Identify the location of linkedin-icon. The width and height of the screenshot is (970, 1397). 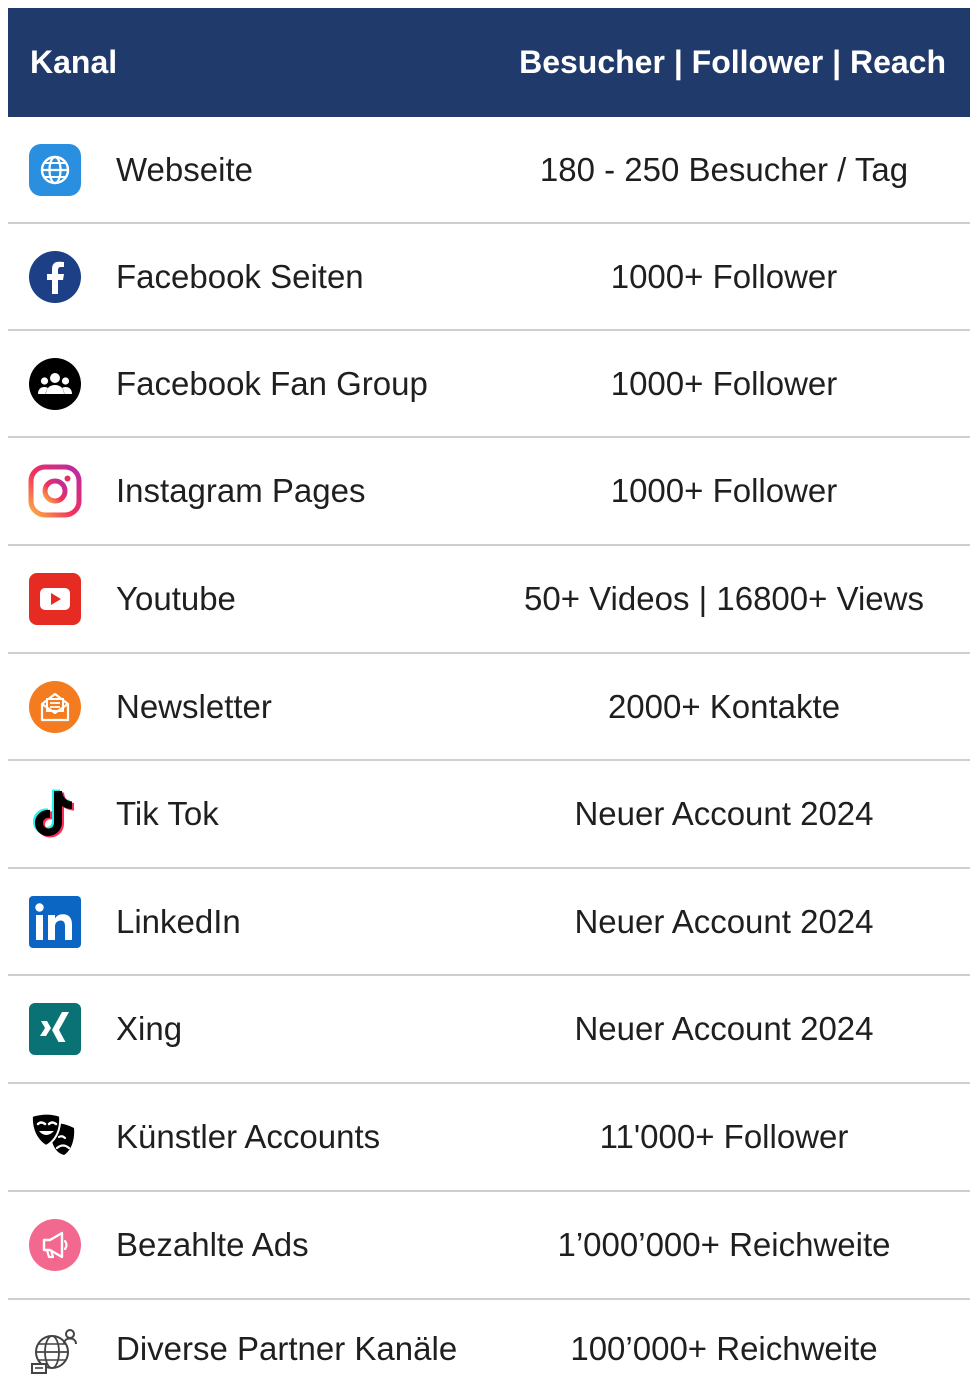
(55, 922).